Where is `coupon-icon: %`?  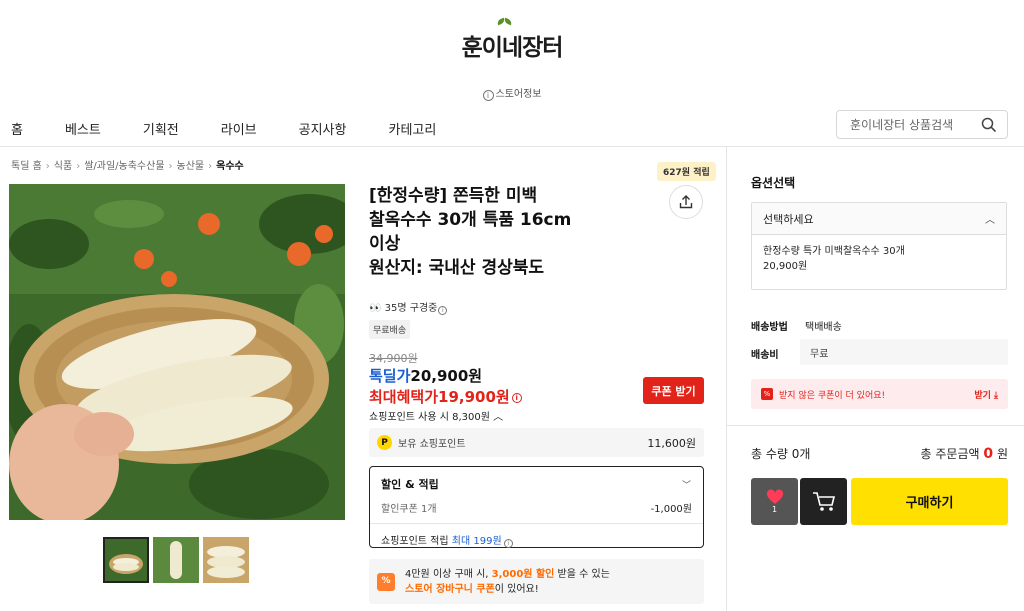 coupon-icon: % is located at coordinates (767, 394).